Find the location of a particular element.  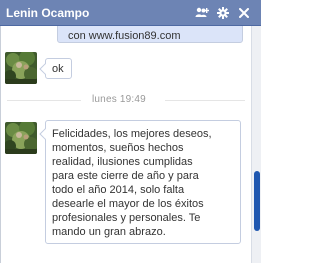

message-text: ok is located at coordinates (58, 69).